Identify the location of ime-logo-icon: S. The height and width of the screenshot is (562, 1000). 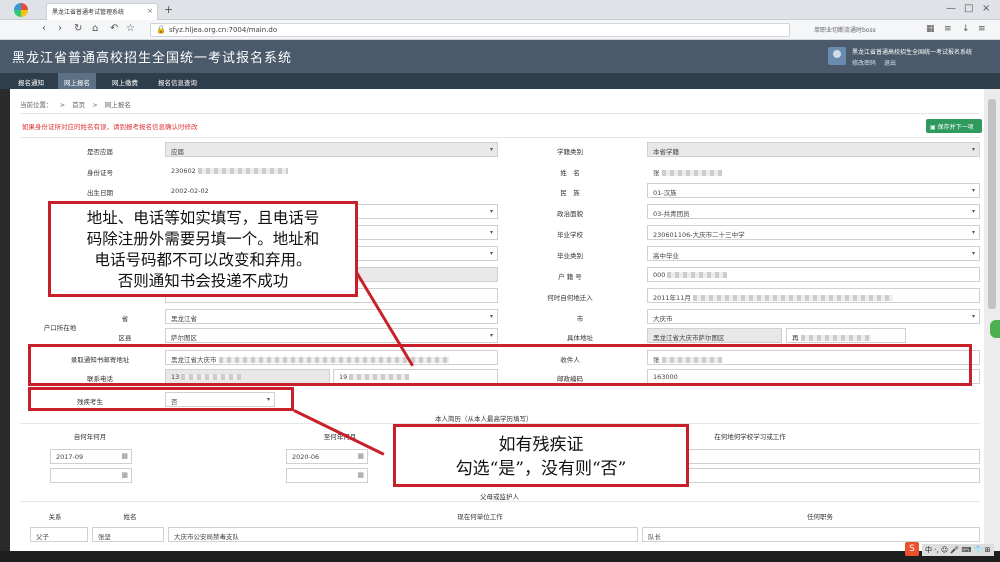
(912, 549).